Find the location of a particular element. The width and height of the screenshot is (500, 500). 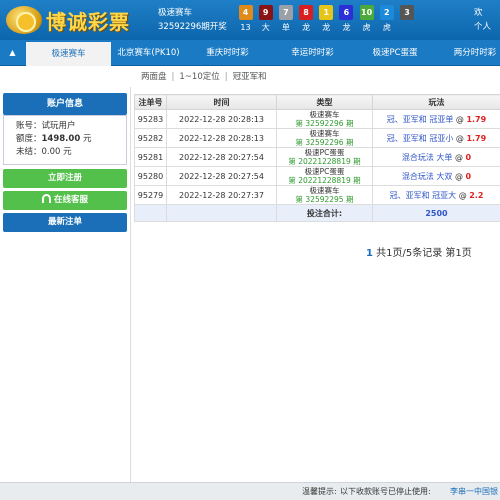

bet-id: 95280 is located at coordinates (150, 176).